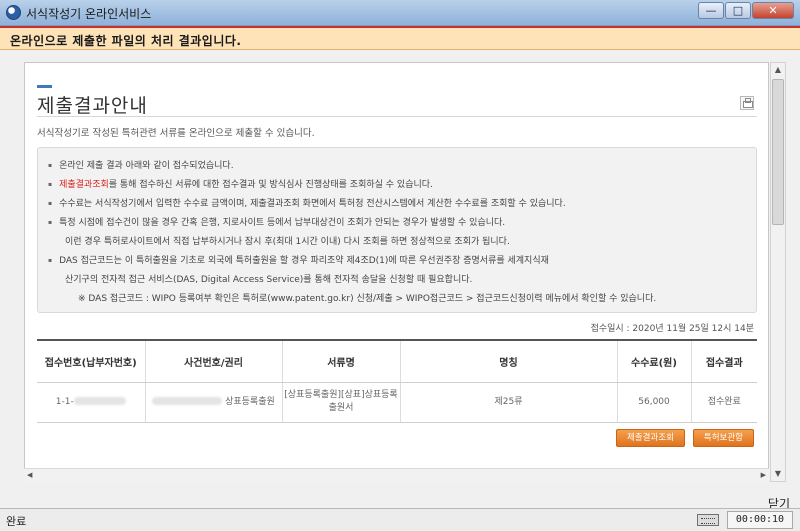  I want to click on notice-line: 온라인 제출 결과 아래와 같이 접수되었습니다., so click(141, 164).